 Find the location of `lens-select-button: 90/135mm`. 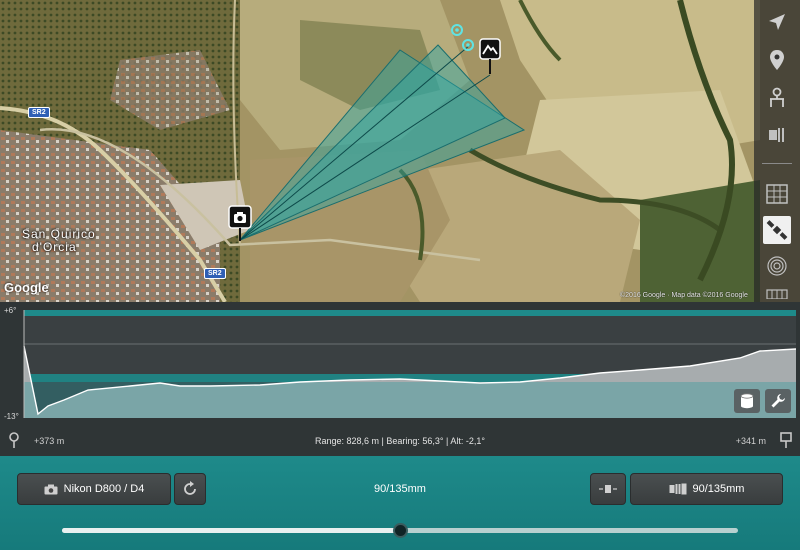

lens-select-button: 90/135mm is located at coordinates (706, 489).